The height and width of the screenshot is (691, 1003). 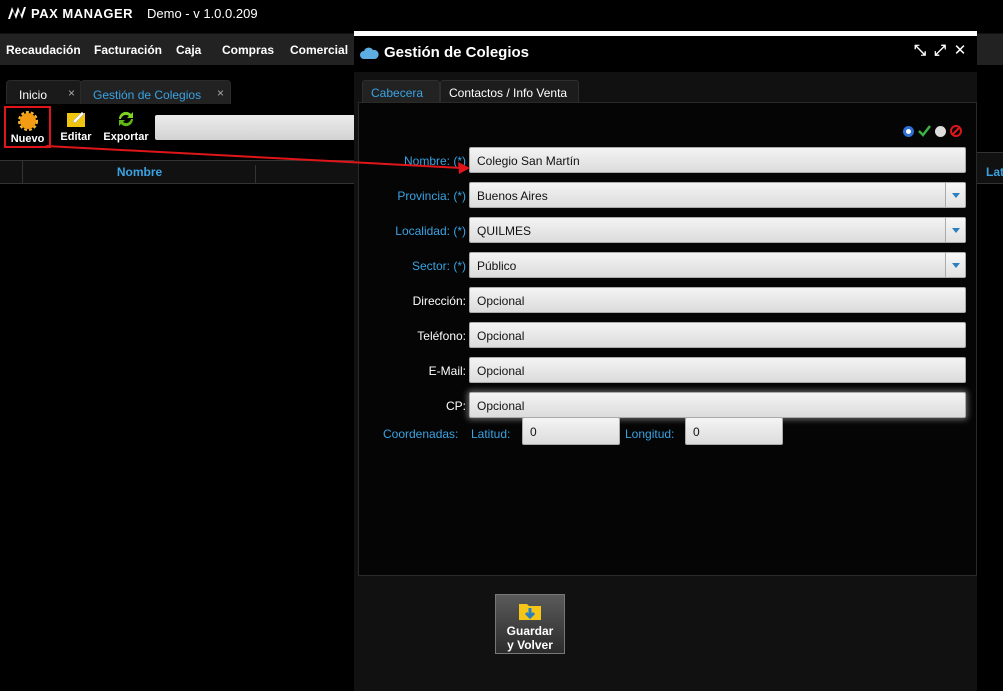 I want to click on search-input, so click(x=255, y=127).